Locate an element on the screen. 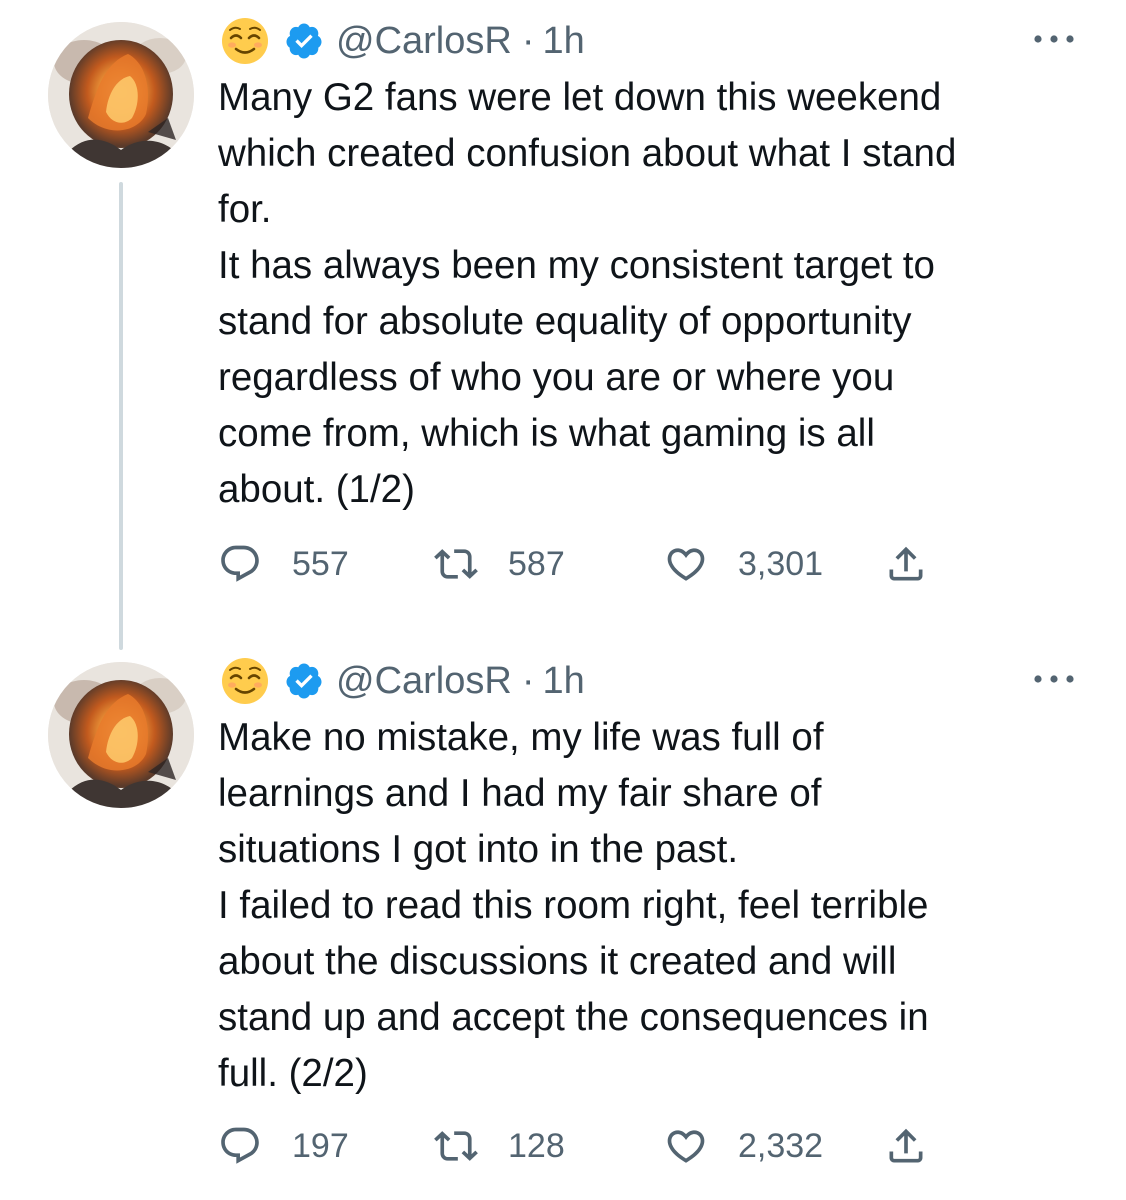  tweet-text-line: learnings and I had my fair share of is located at coordinates (520, 793).